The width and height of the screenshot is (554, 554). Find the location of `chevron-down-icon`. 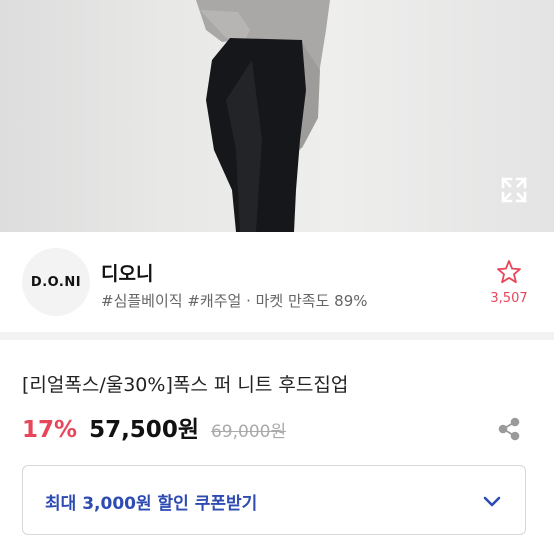

chevron-down-icon is located at coordinates (492, 501).